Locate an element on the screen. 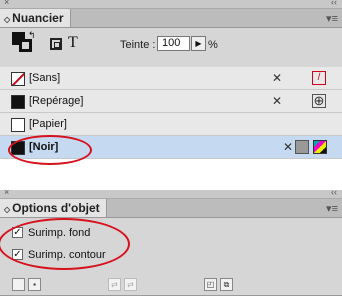  swatch-row-registration: [Repérage] ✕ ⊕ is located at coordinates (171, 101).